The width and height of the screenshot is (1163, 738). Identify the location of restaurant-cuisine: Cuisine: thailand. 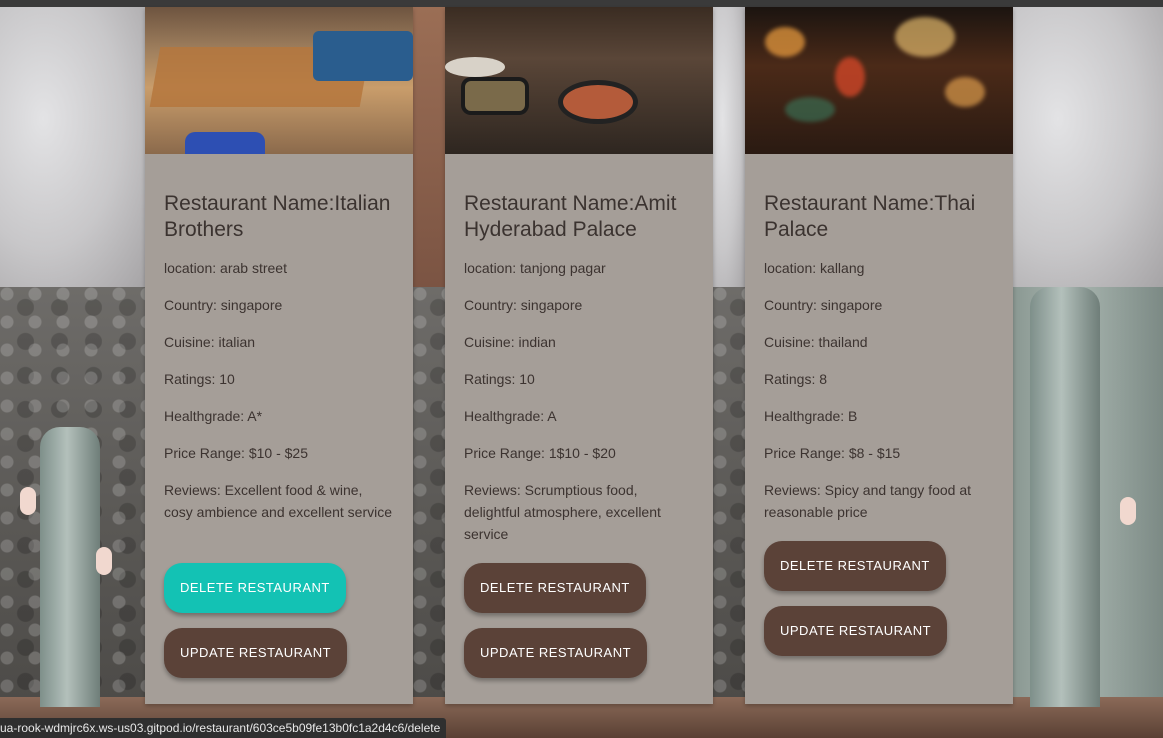
(816, 342).